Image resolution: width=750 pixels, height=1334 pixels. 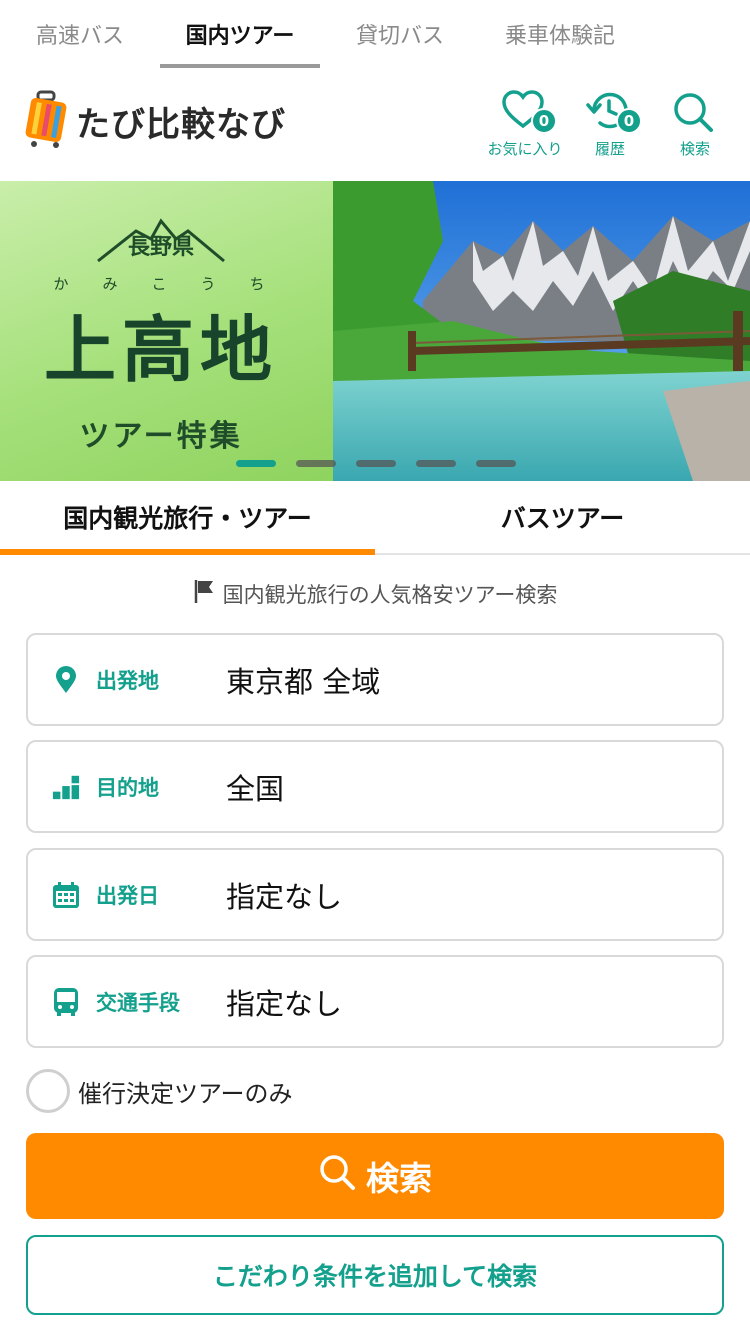 I want to click on banner-photo, so click(x=541, y=331).